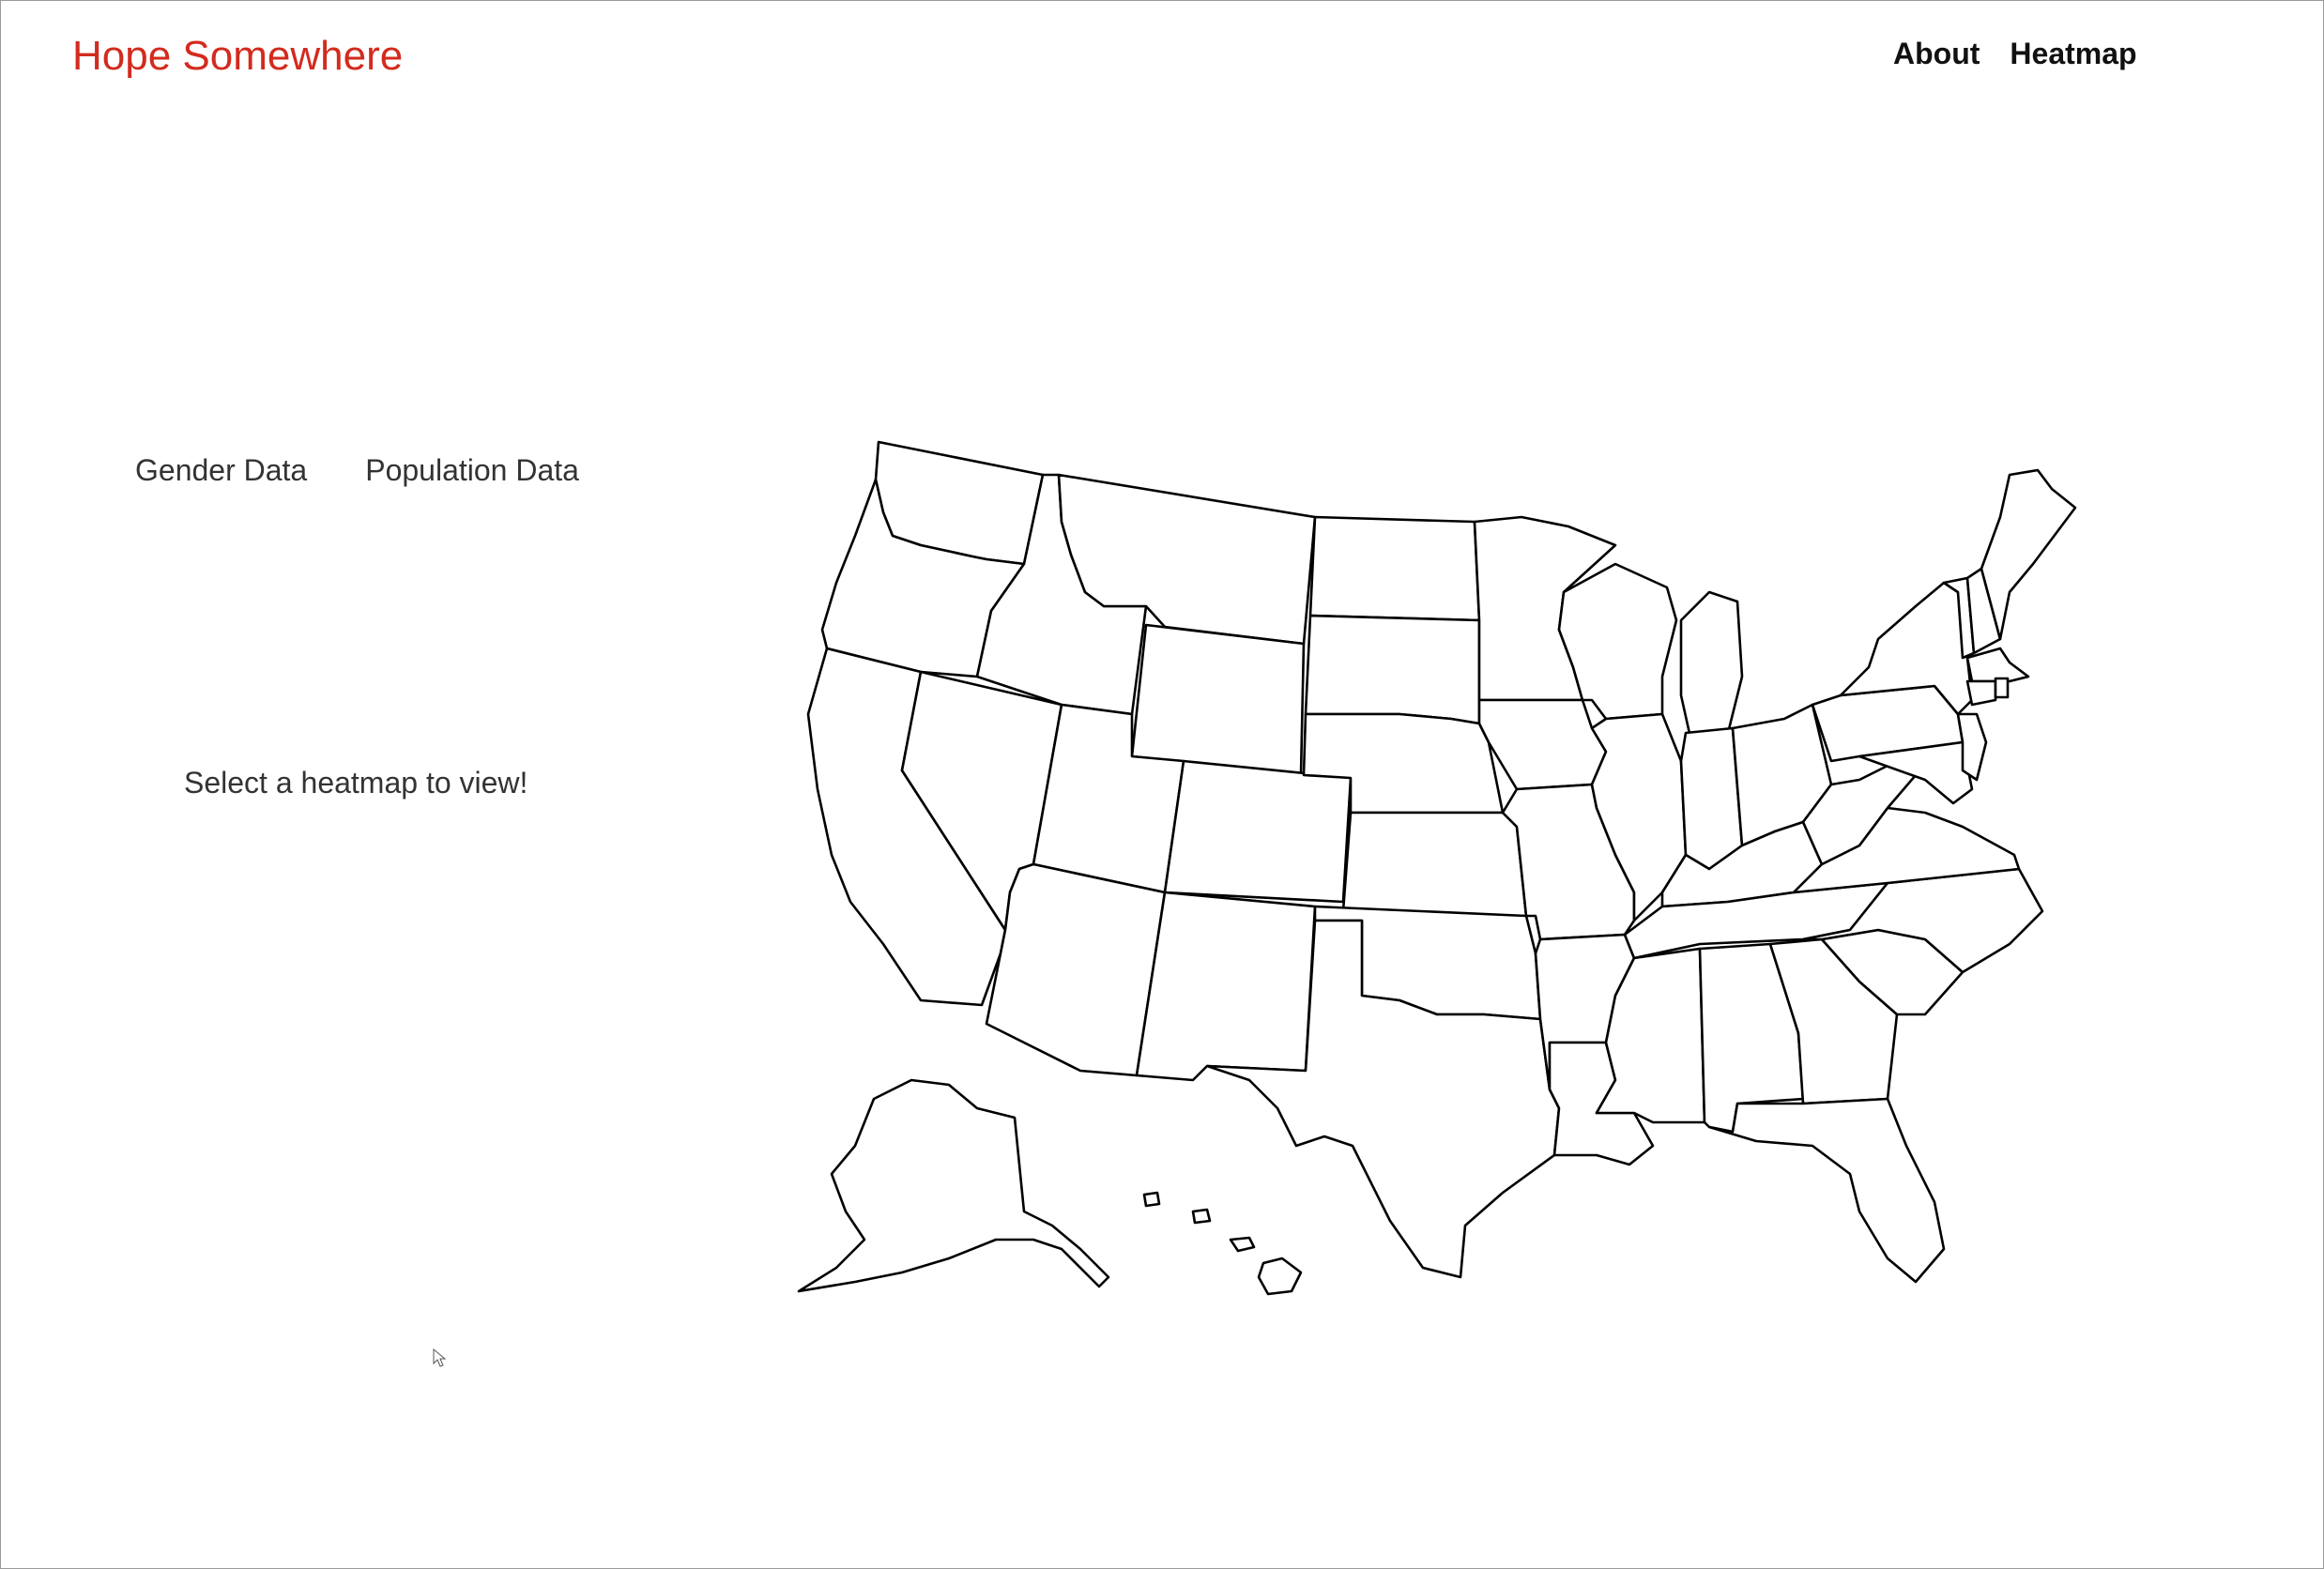 This screenshot has width=2324, height=1569. Describe the element at coordinates (357, 471) in the screenshot. I see `heatmap-tabs: Gender Data Population Data` at that location.